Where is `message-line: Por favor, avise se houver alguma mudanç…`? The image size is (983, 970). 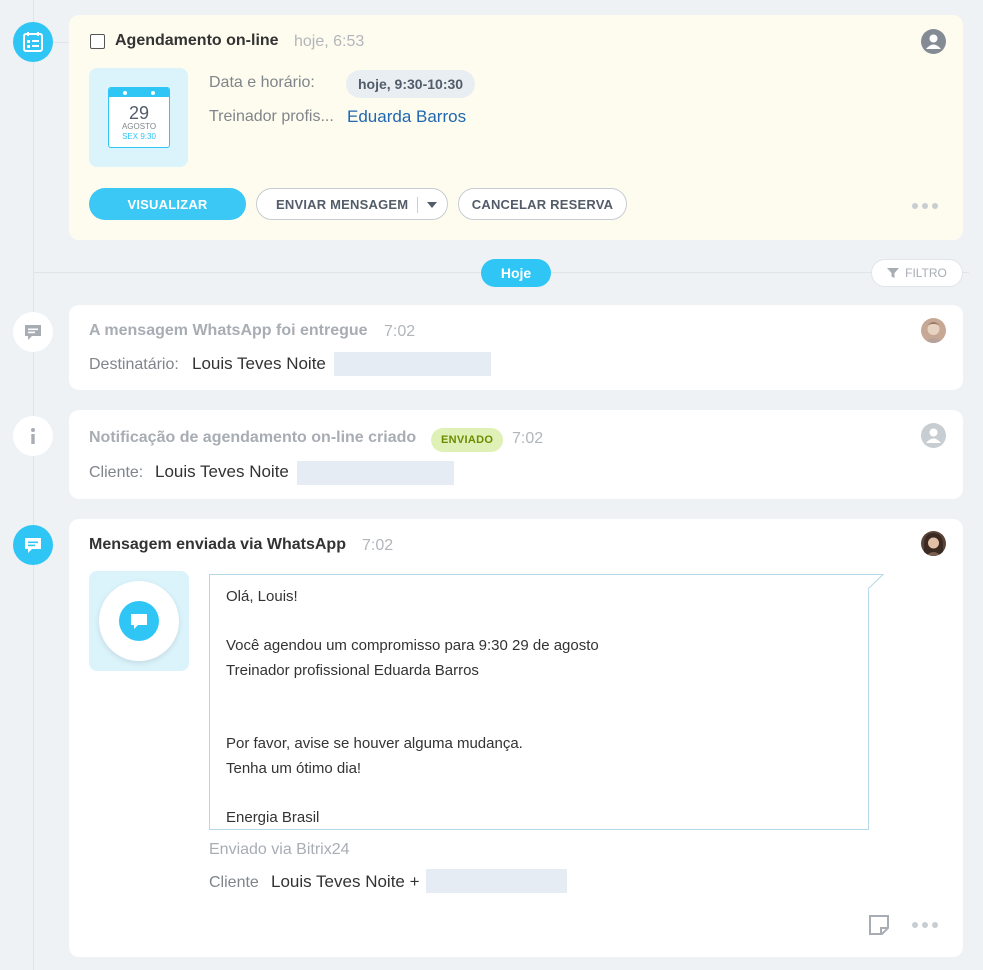 message-line: Por favor, avise se houver alguma mudanç… is located at coordinates (374, 743).